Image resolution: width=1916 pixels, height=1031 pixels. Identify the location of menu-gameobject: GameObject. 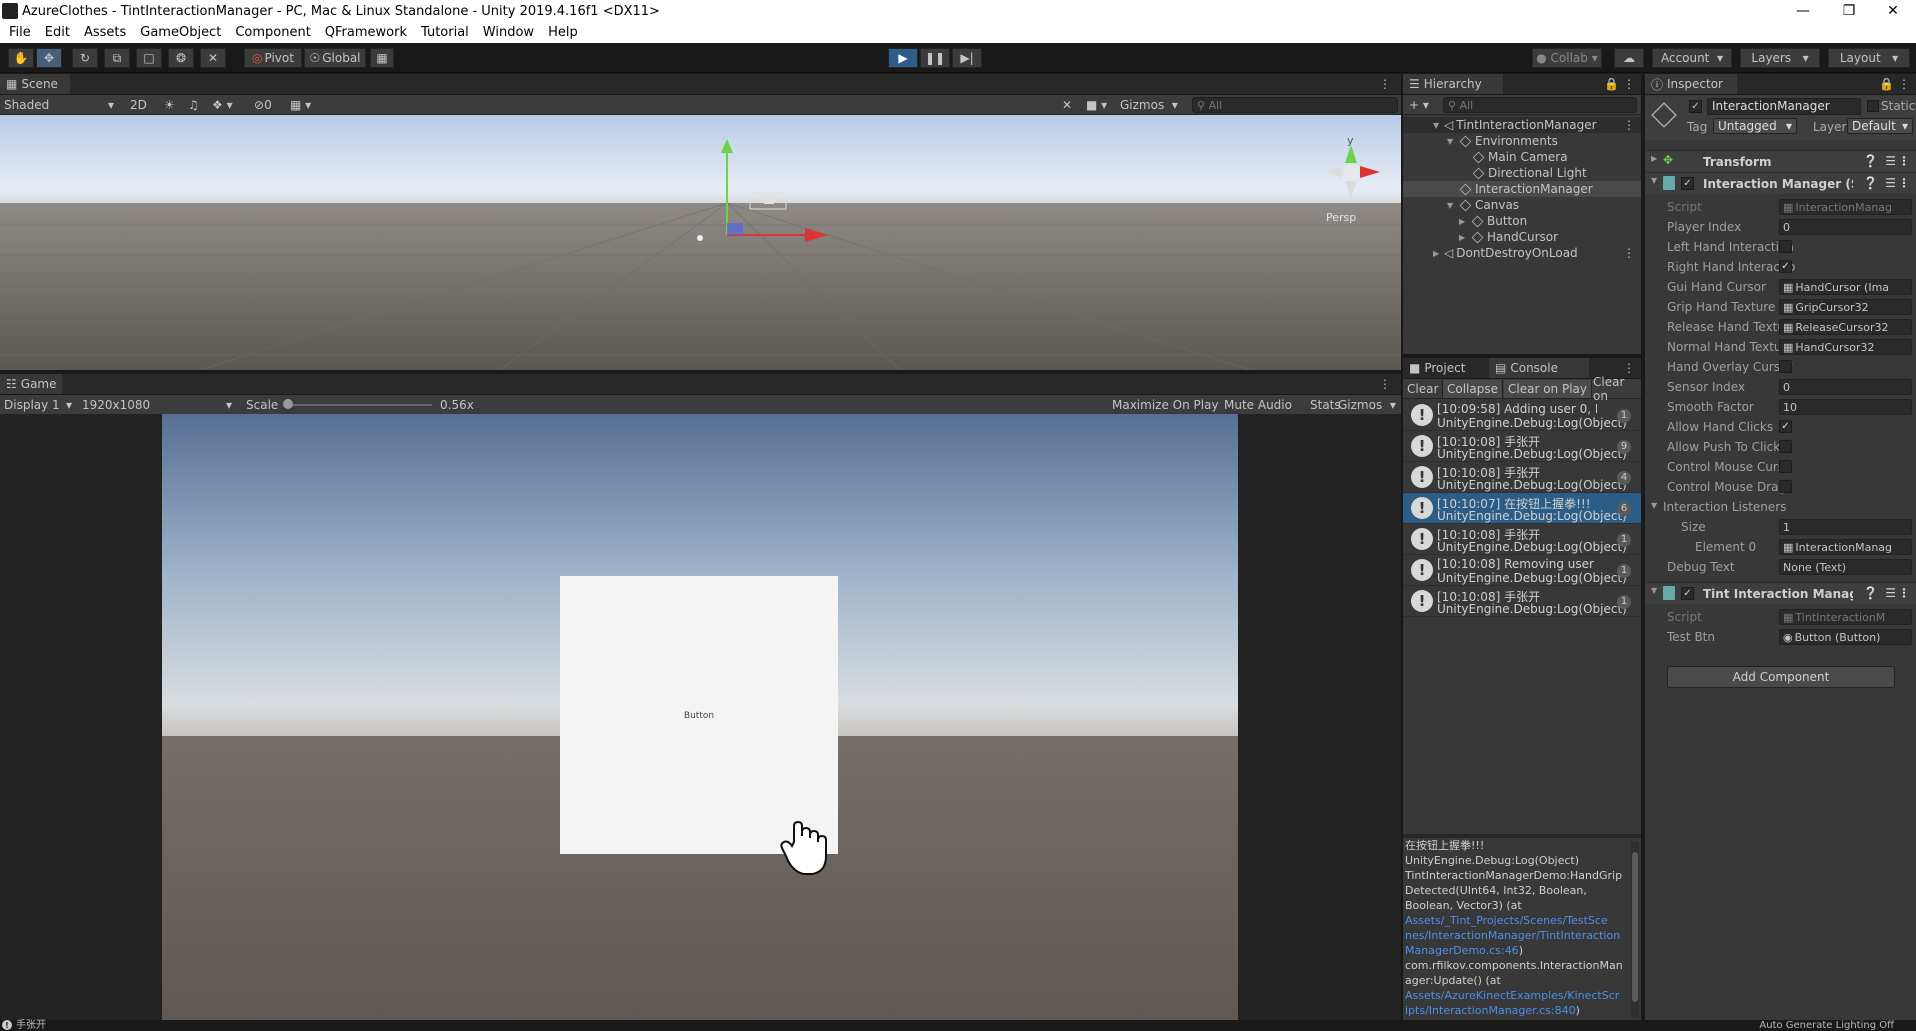
(180, 32).